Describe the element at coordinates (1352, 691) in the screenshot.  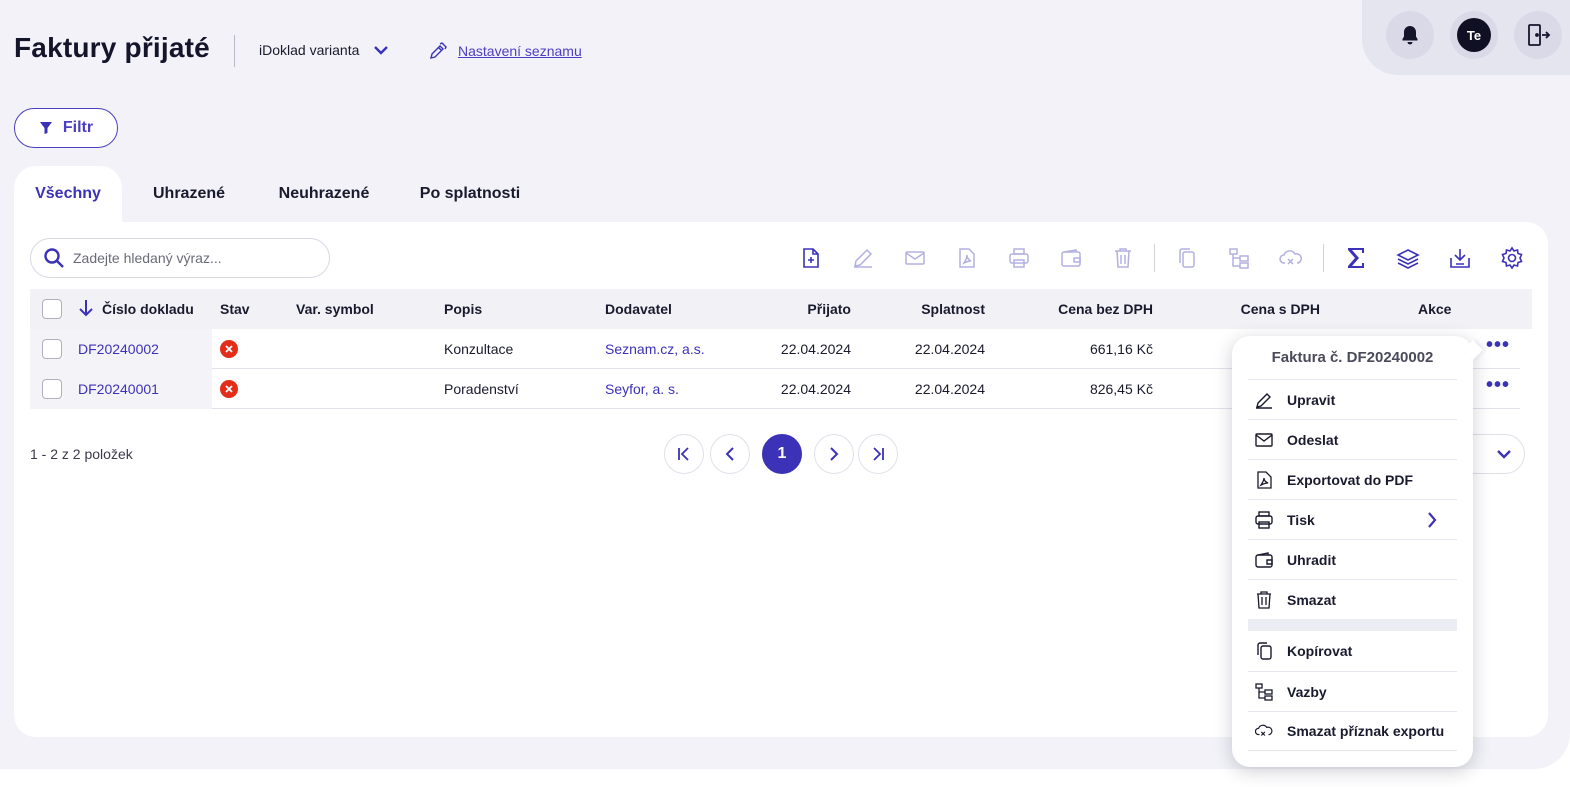
I see `menu-item-relations: Vazby` at that location.